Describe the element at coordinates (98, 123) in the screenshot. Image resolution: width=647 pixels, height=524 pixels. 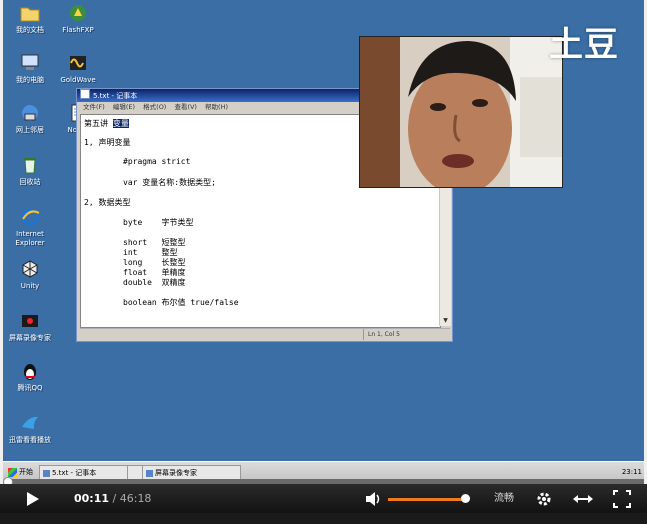
I see `text-line-prefix: 第五讲` at that location.